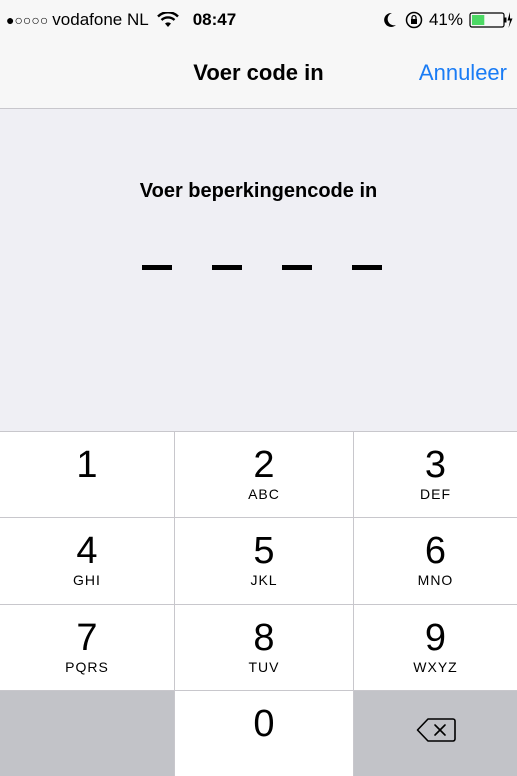 The image size is (517, 776). I want to click on key-8: 8 TUV, so click(264, 647).